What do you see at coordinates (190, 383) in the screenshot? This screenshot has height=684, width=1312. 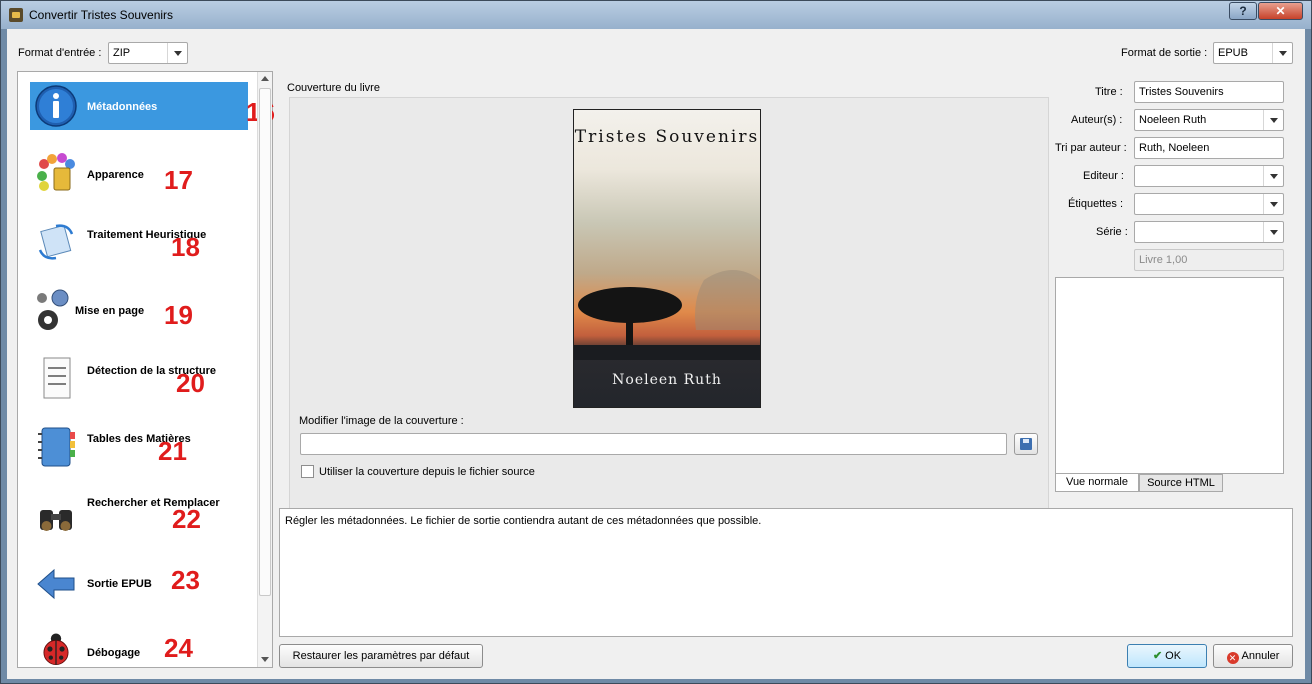 I see `sidebar-number: 20` at bounding box center [190, 383].